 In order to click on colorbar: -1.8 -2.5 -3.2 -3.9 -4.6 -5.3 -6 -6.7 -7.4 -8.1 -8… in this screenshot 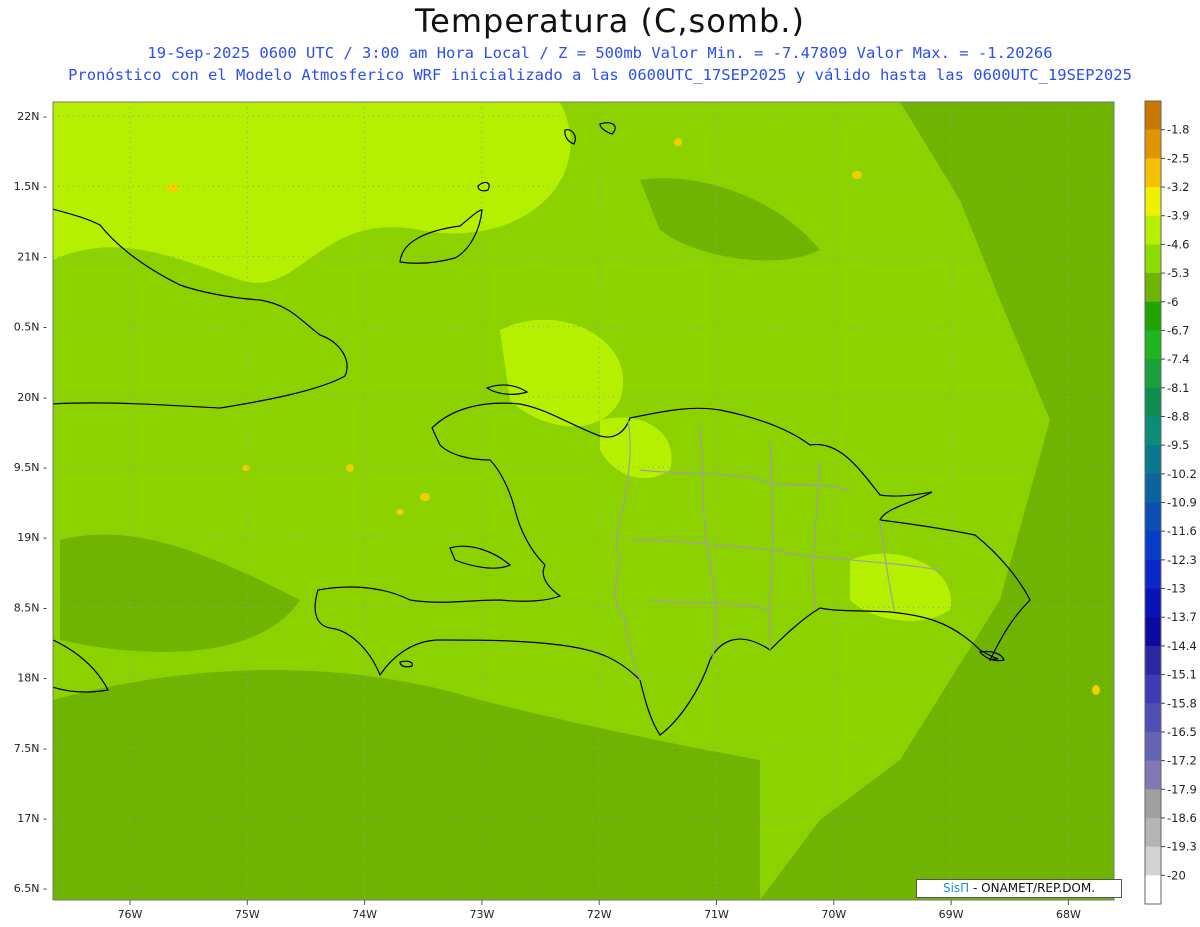, I will do `click(1170, 502)`.